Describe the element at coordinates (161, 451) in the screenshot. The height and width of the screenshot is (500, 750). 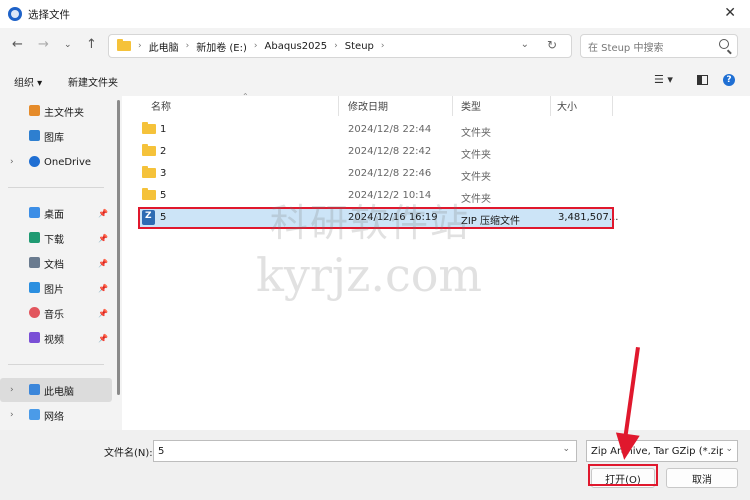
I see `filename-value: 5` at that location.